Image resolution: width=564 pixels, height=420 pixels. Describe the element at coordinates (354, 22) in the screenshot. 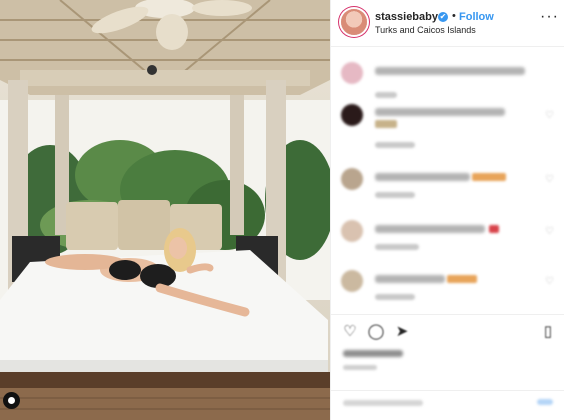

I see `profile-avatar` at that location.